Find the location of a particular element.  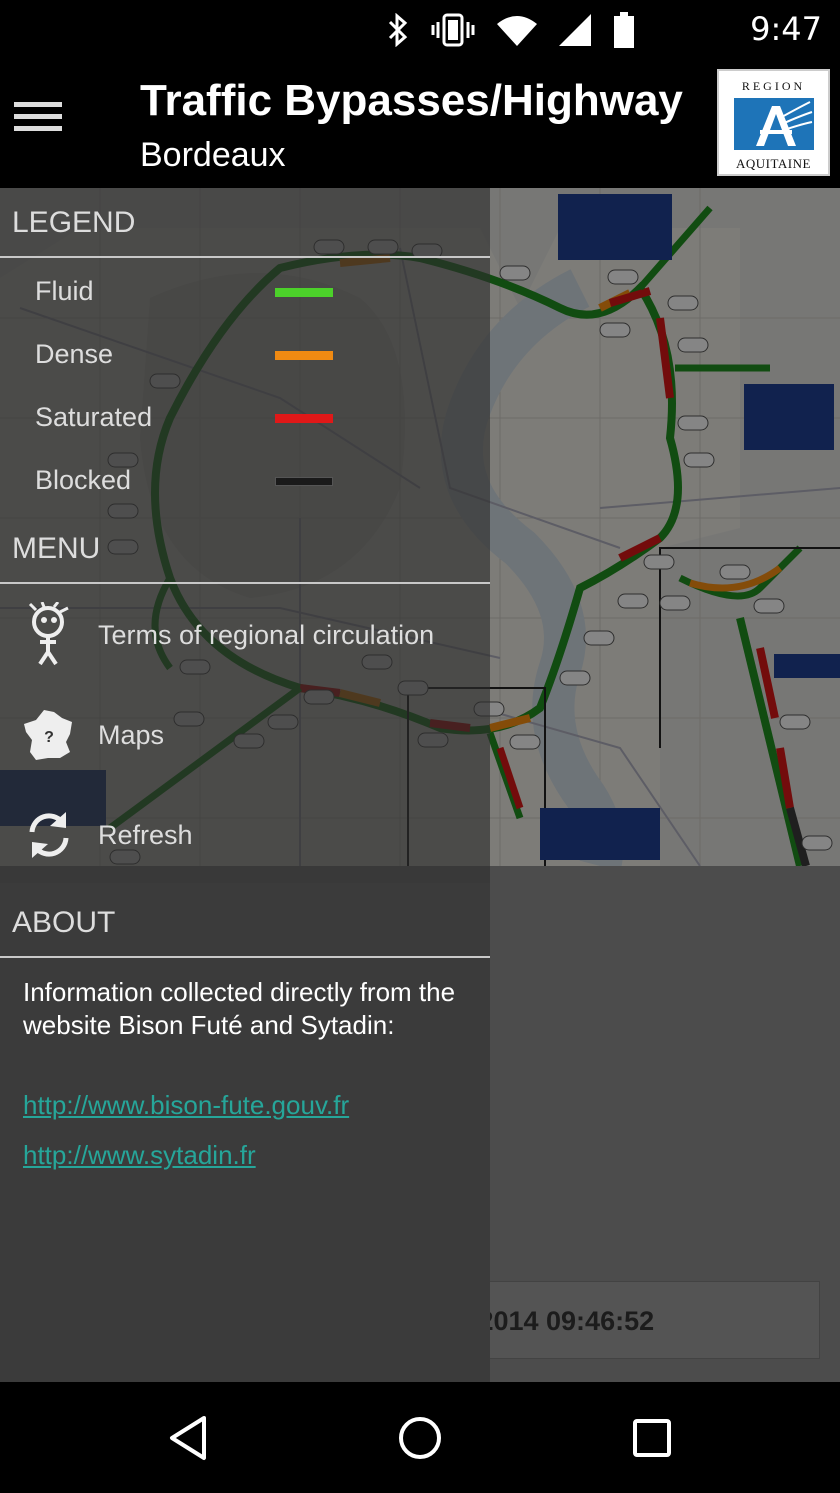

legend-swatch-dense is located at coordinates (304, 355).